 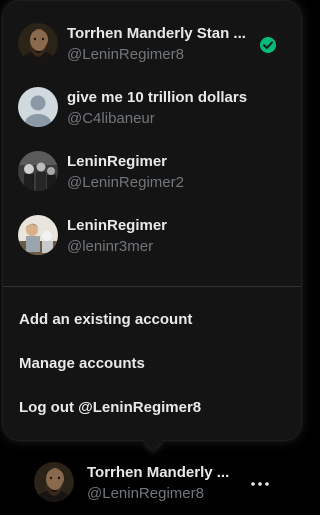 What do you see at coordinates (125, 182) in the screenshot?
I see `account-handle: @LeninRegimer2` at bounding box center [125, 182].